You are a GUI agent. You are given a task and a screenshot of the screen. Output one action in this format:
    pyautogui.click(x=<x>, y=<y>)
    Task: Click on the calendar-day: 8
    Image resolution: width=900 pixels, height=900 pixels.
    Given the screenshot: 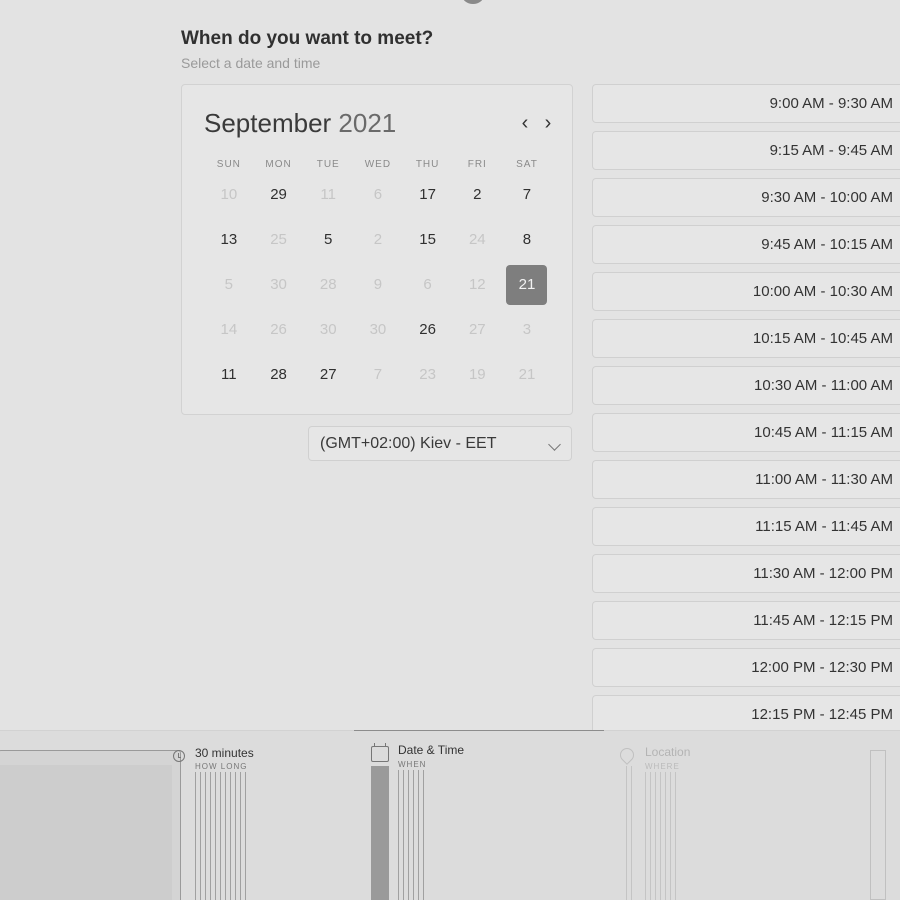 What is the action you would take?
    pyautogui.click(x=527, y=239)
    